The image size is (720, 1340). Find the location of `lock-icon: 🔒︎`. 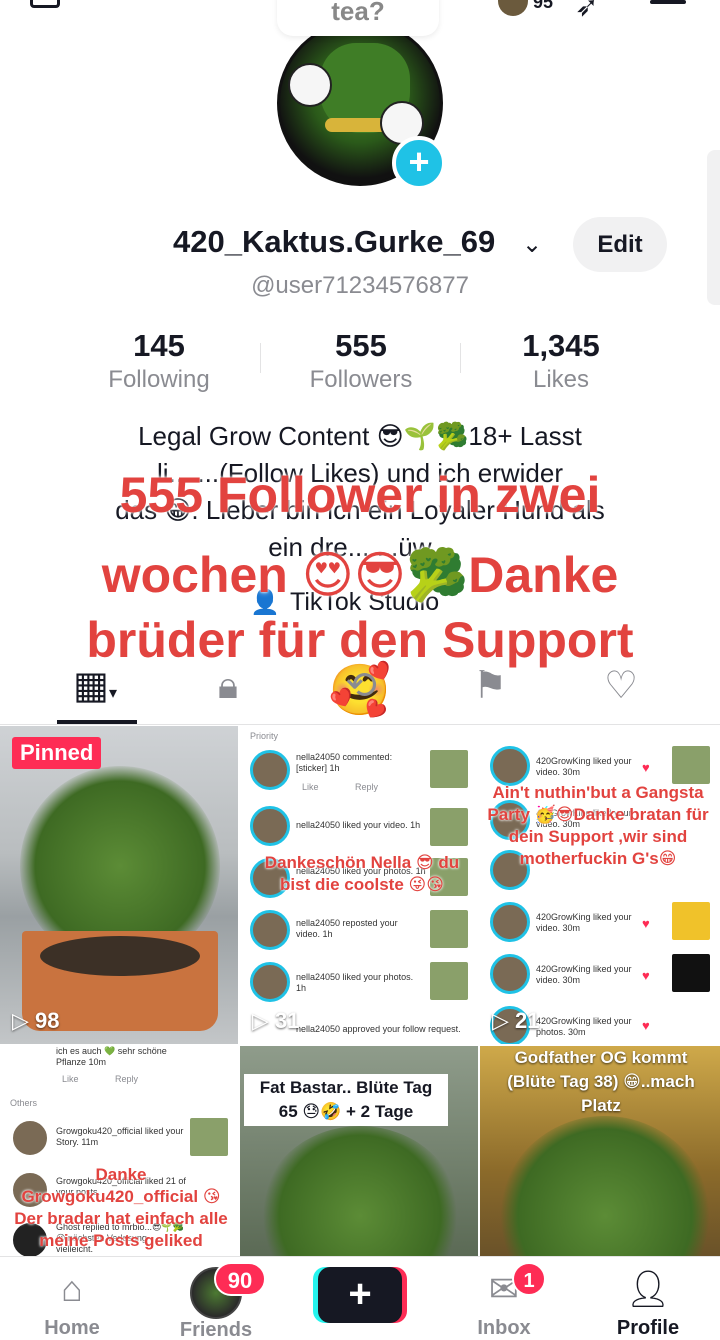

lock-icon: 🔒︎ is located at coordinates (228, 686).